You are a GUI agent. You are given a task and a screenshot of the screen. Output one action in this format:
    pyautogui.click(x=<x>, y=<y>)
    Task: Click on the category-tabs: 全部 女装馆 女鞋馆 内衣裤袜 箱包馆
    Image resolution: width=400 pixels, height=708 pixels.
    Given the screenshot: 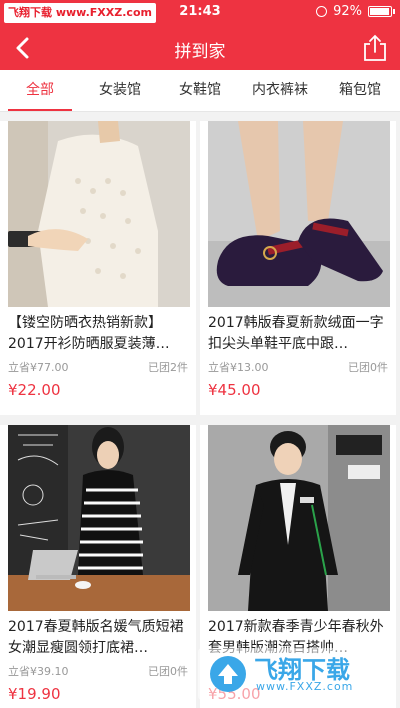 What is the action you would take?
    pyautogui.click(x=200, y=91)
    